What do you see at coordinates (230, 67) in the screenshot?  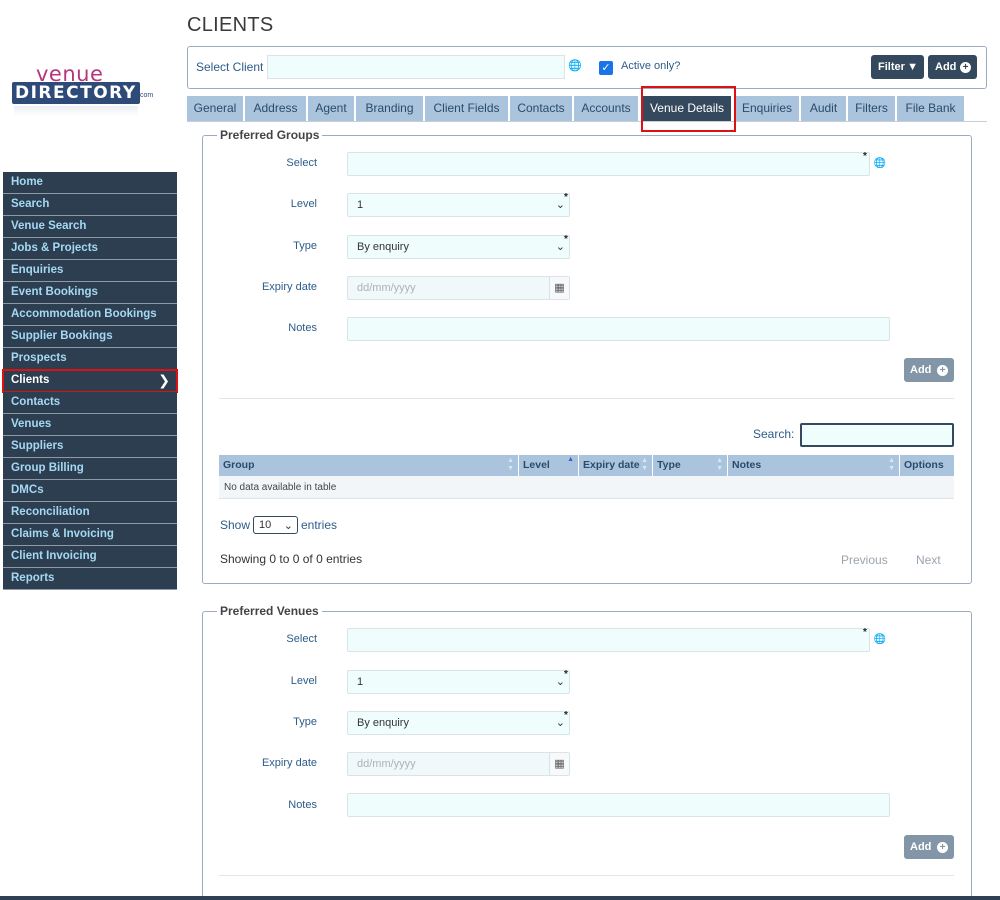 I see `select-client-label: Select Client` at bounding box center [230, 67].